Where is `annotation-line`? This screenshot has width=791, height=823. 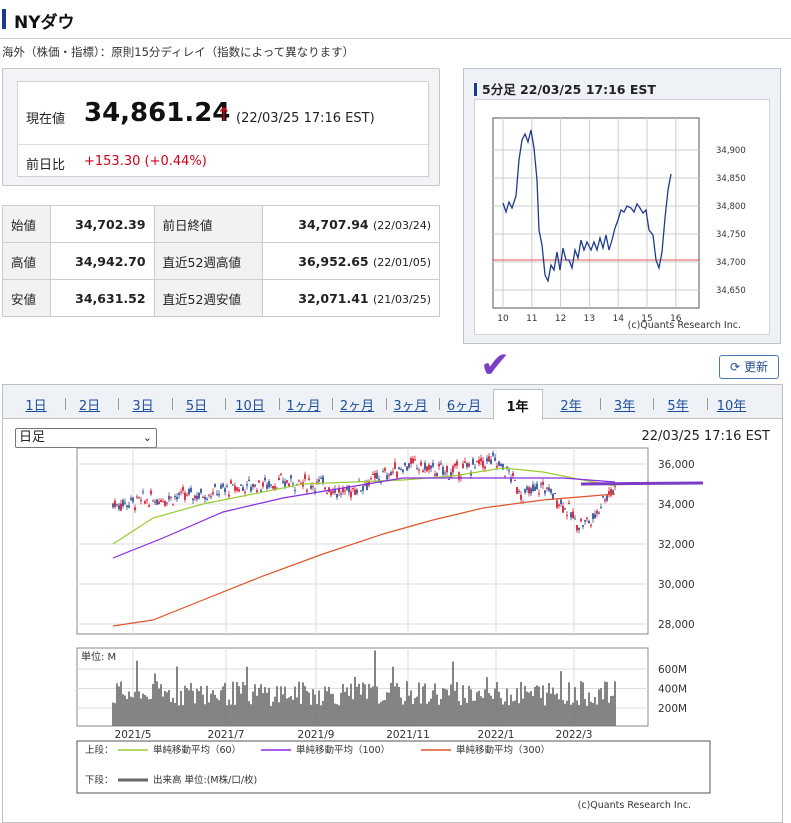 annotation-line is located at coordinates (642, 483).